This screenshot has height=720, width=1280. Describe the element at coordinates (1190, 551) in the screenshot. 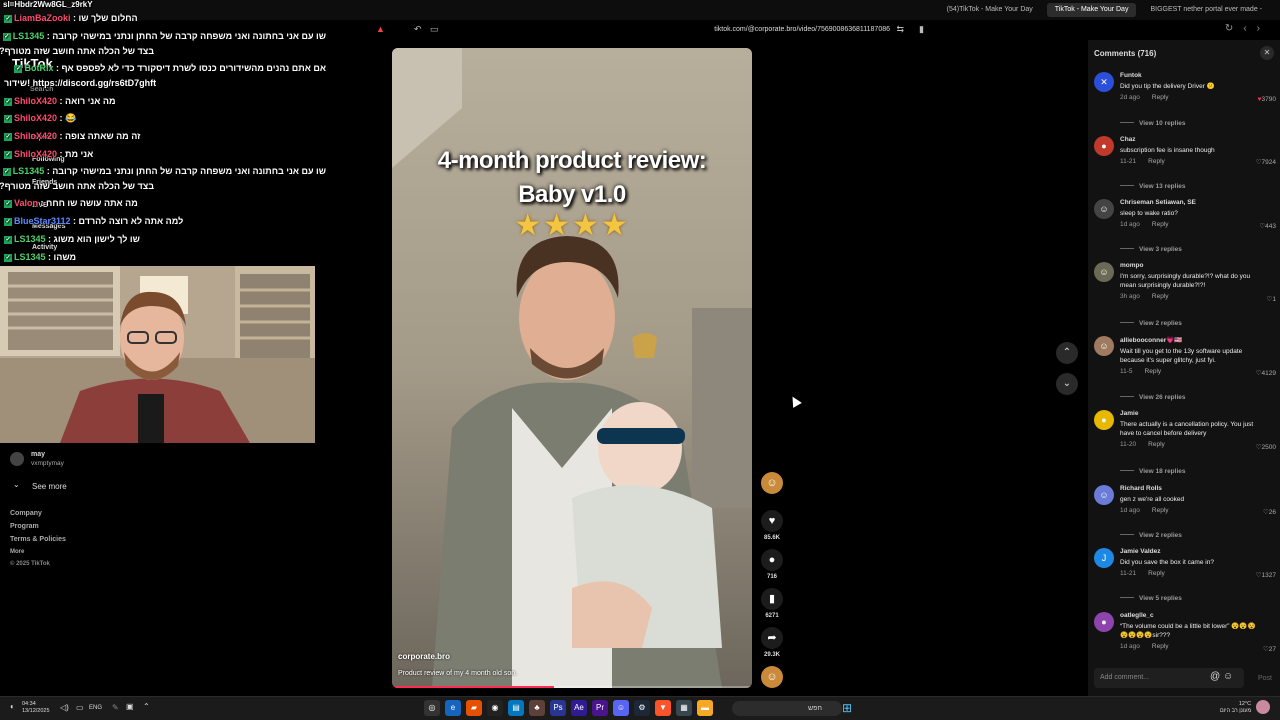

I see `comment-username: Jamie Valdez` at that location.